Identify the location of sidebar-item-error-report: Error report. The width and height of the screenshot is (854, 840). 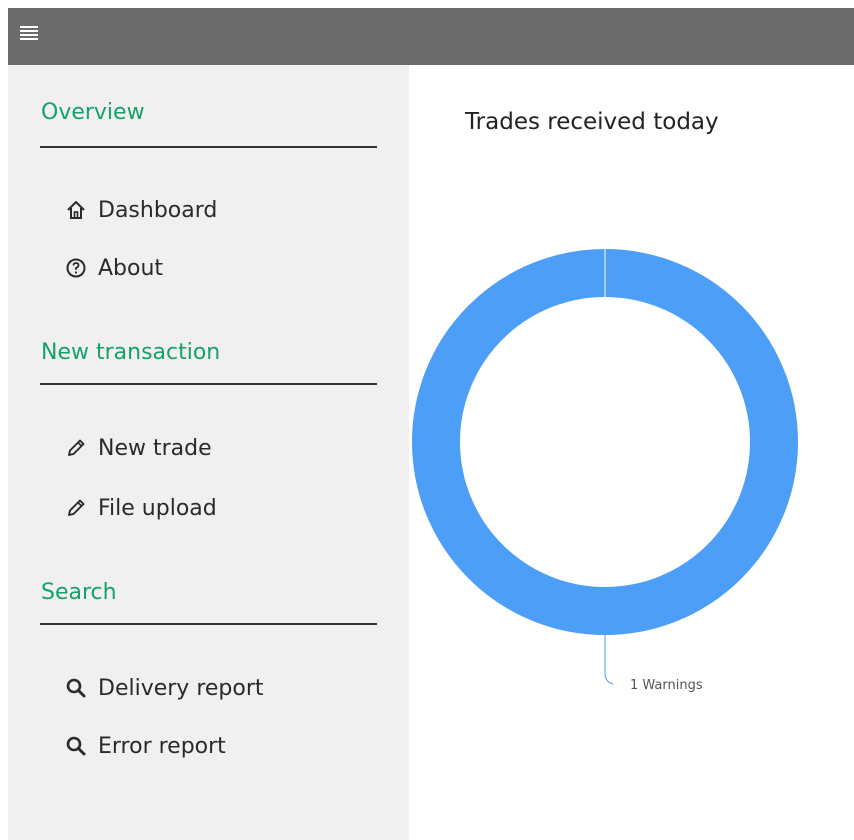
(144, 746).